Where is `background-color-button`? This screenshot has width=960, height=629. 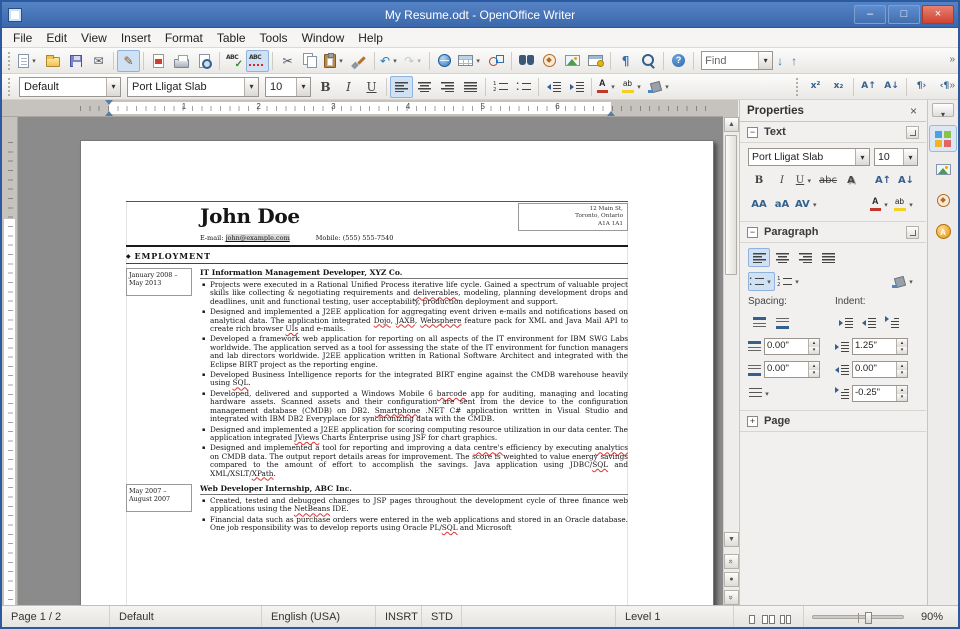 background-color-button is located at coordinates (904, 281).